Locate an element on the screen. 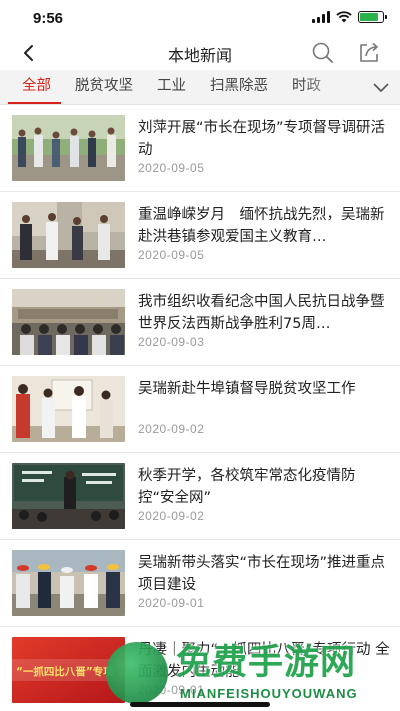 The width and height of the screenshot is (400, 711). news-item: 吴瑞新带头落实“市长在现场”推进重点项目建设 2020-09-01 is located at coordinates (200, 583).